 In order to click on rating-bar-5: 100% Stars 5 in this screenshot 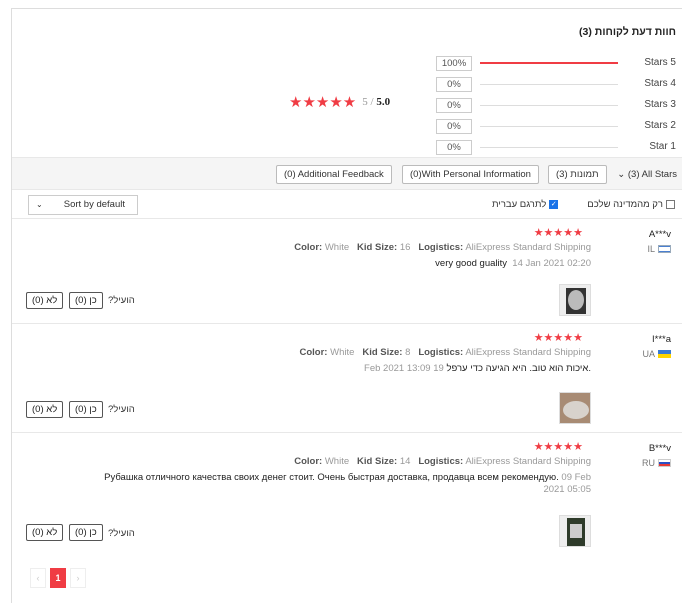, I will do `click(556, 63)`.